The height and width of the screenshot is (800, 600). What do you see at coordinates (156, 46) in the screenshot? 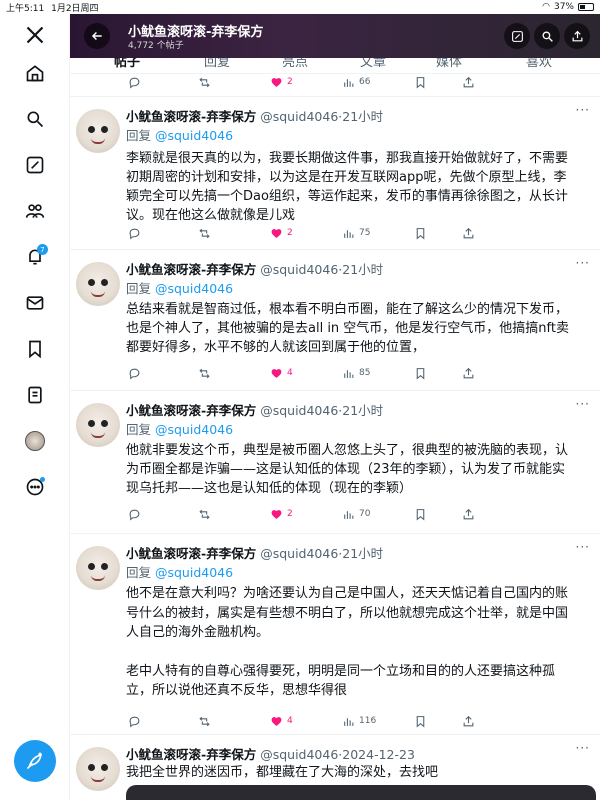
I see `header-post-count: 4,772 个帖子` at bounding box center [156, 46].